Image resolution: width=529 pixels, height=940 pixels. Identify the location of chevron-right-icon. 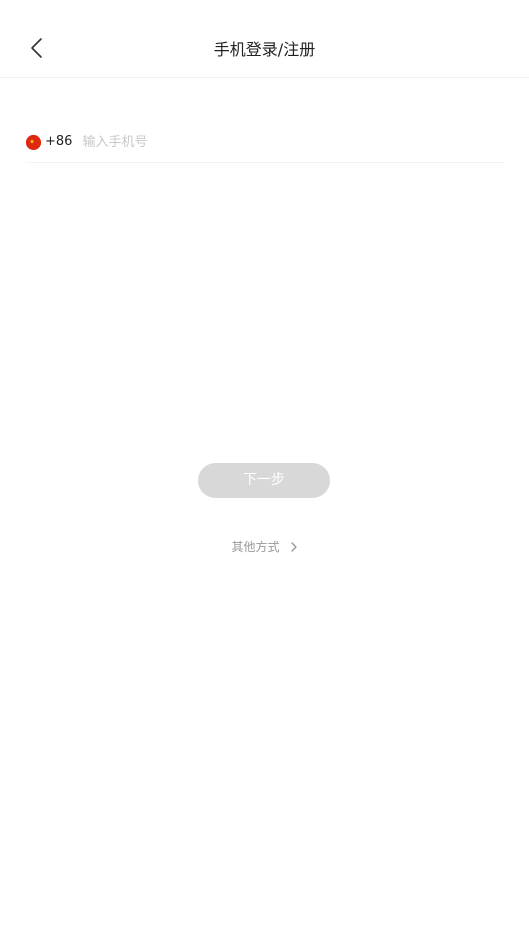
(294, 547).